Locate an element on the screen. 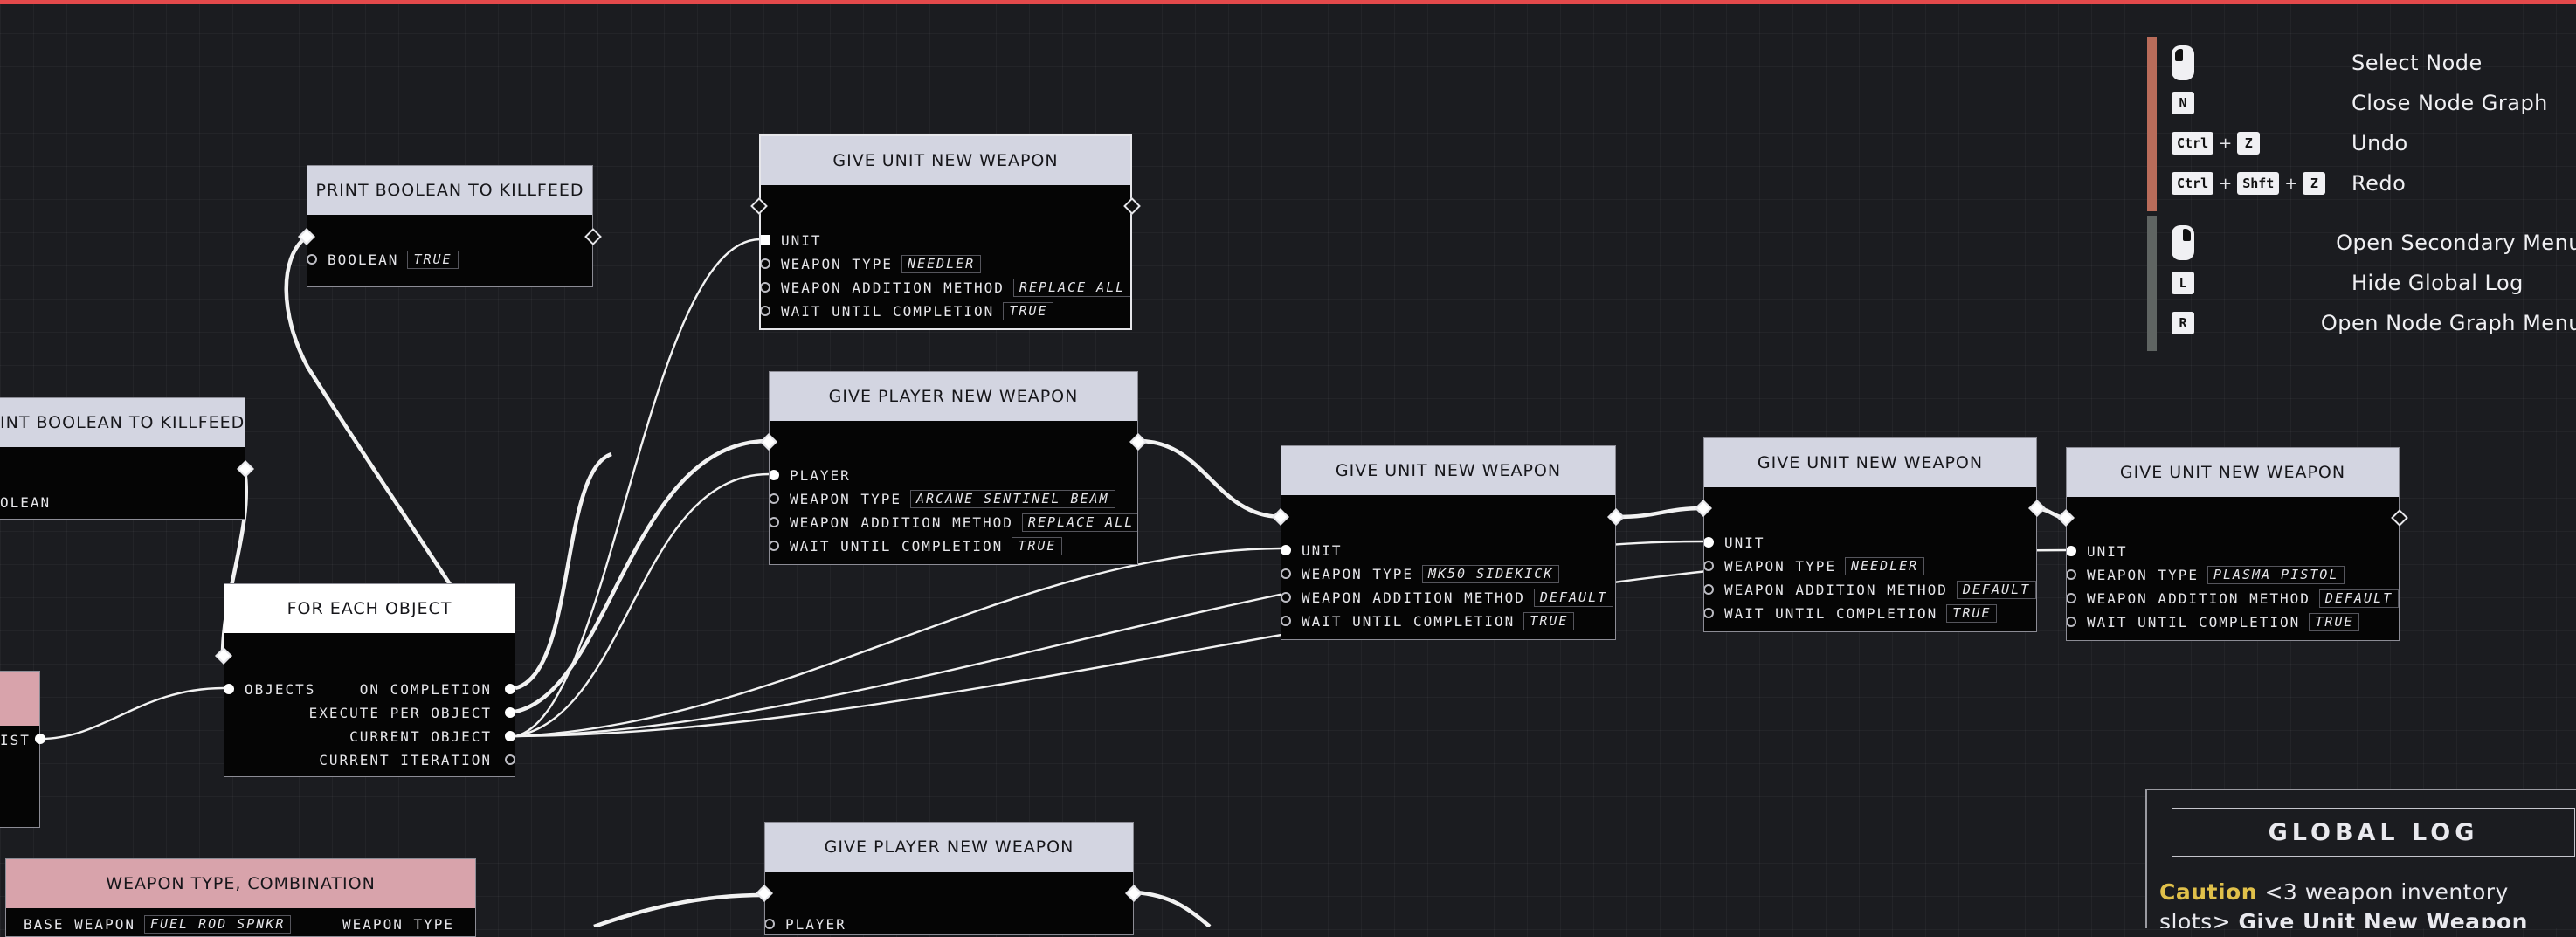 The height and width of the screenshot is (937, 2576). boolean-value-field: TRUE is located at coordinates (433, 259).